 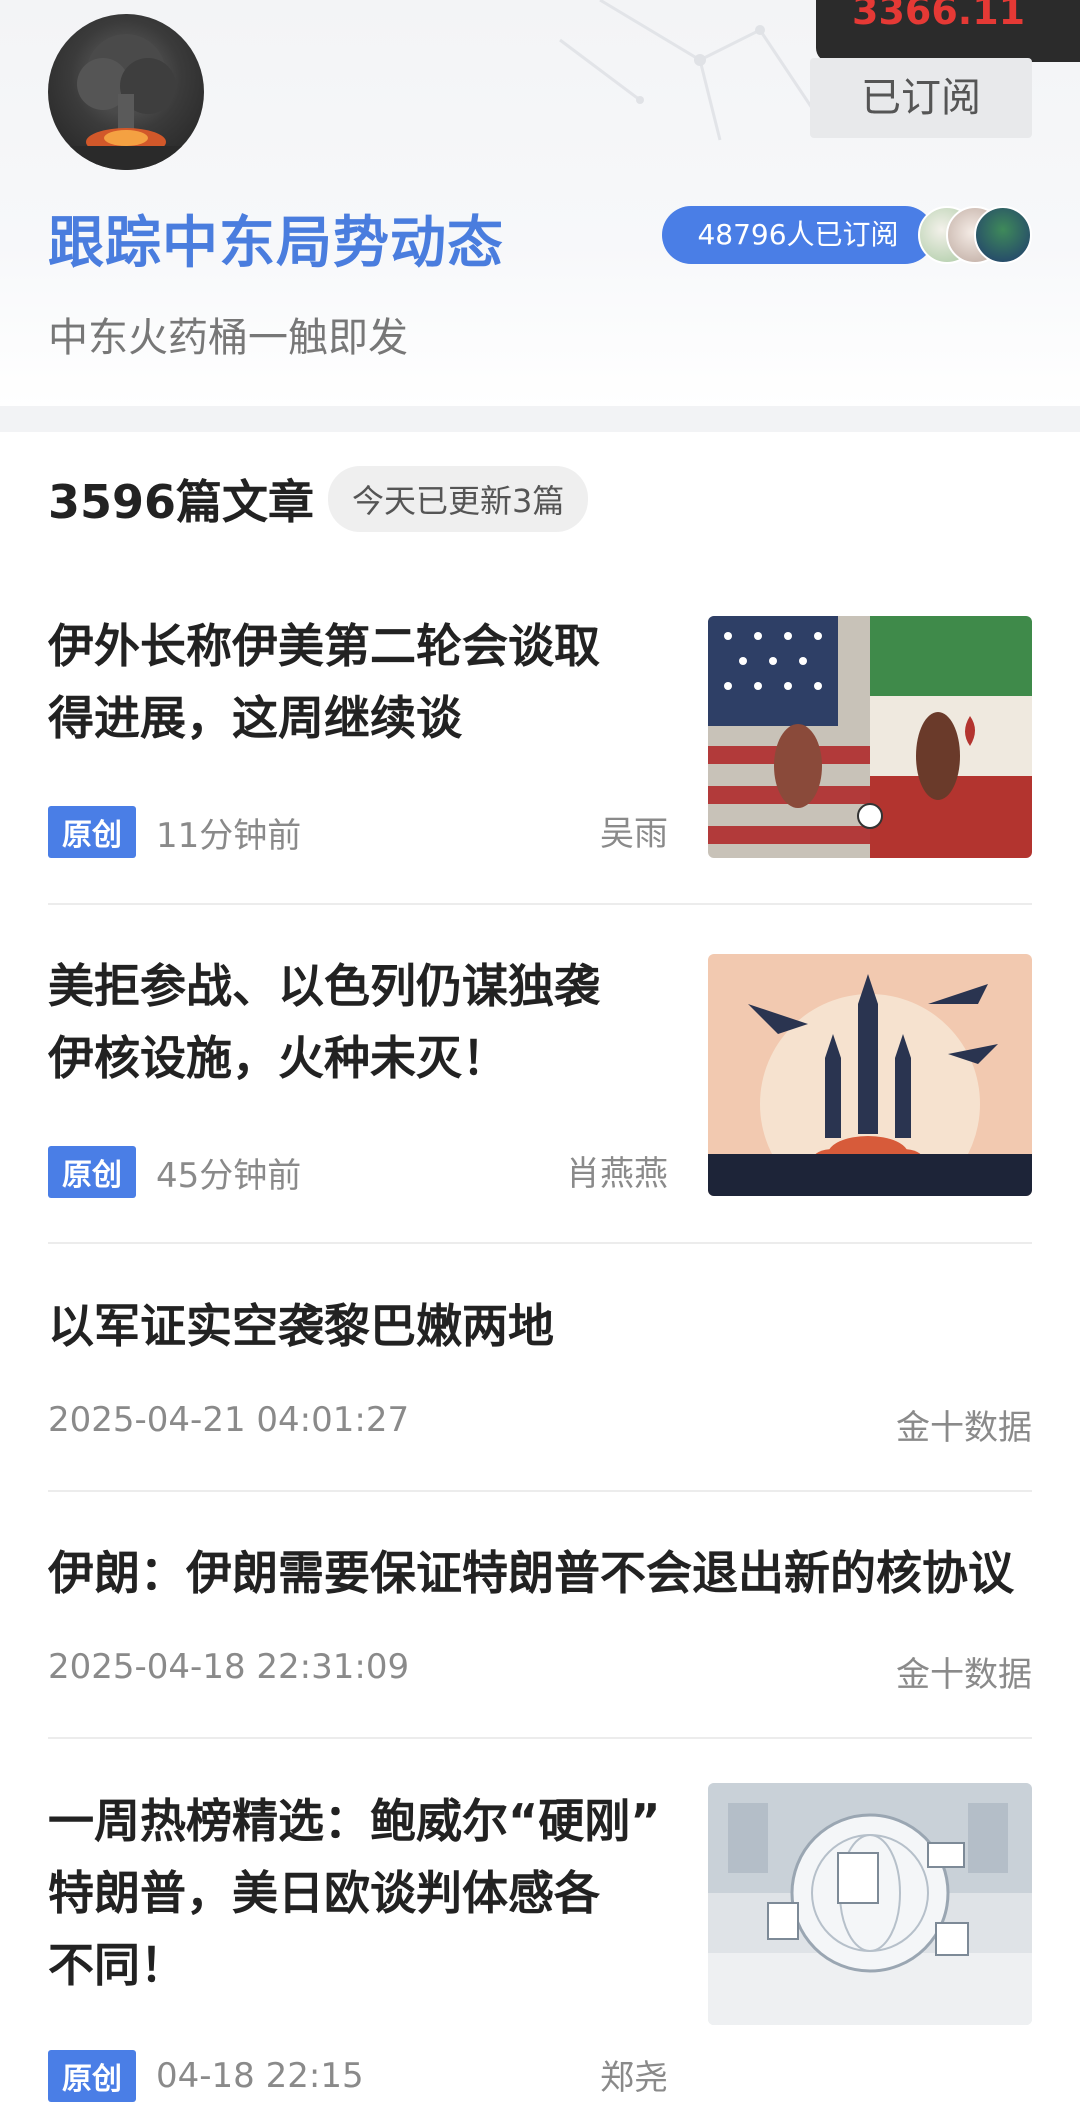 What do you see at coordinates (126, 102) in the screenshot?
I see `explosion-icon` at bounding box center [126, 102].